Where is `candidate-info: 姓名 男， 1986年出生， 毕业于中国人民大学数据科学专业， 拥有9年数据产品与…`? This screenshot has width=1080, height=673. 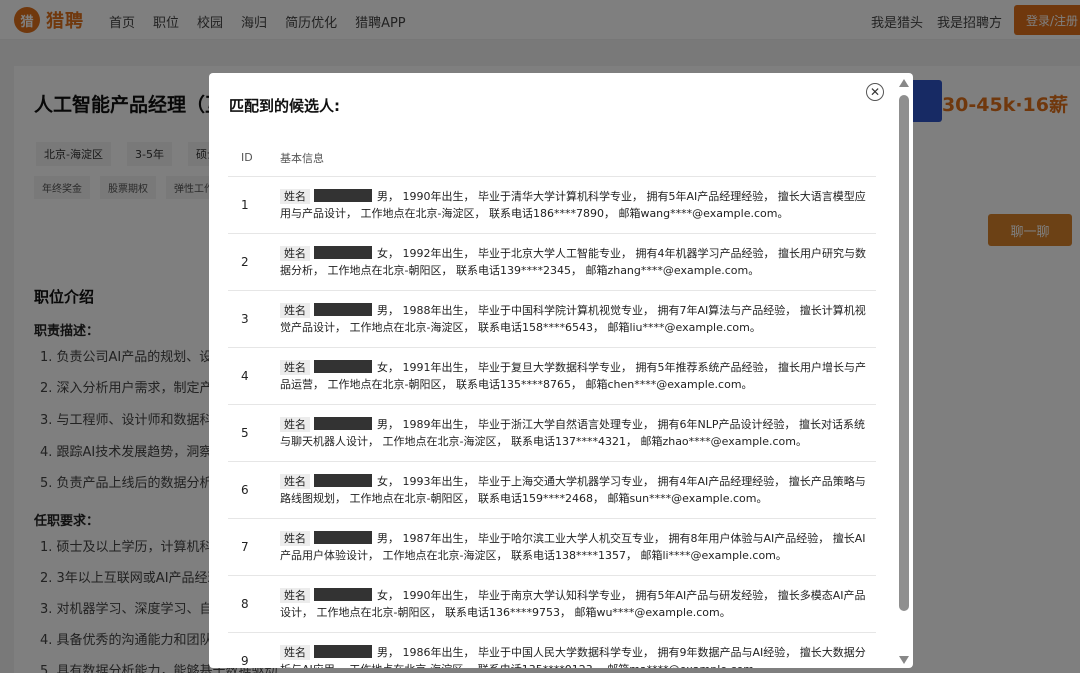
candidate-info: 姓名 男， 1986年出生， 毕业于中国人民大学数据科学专业， 拥有9年数据产品与… is located at coordinates (578, 656).